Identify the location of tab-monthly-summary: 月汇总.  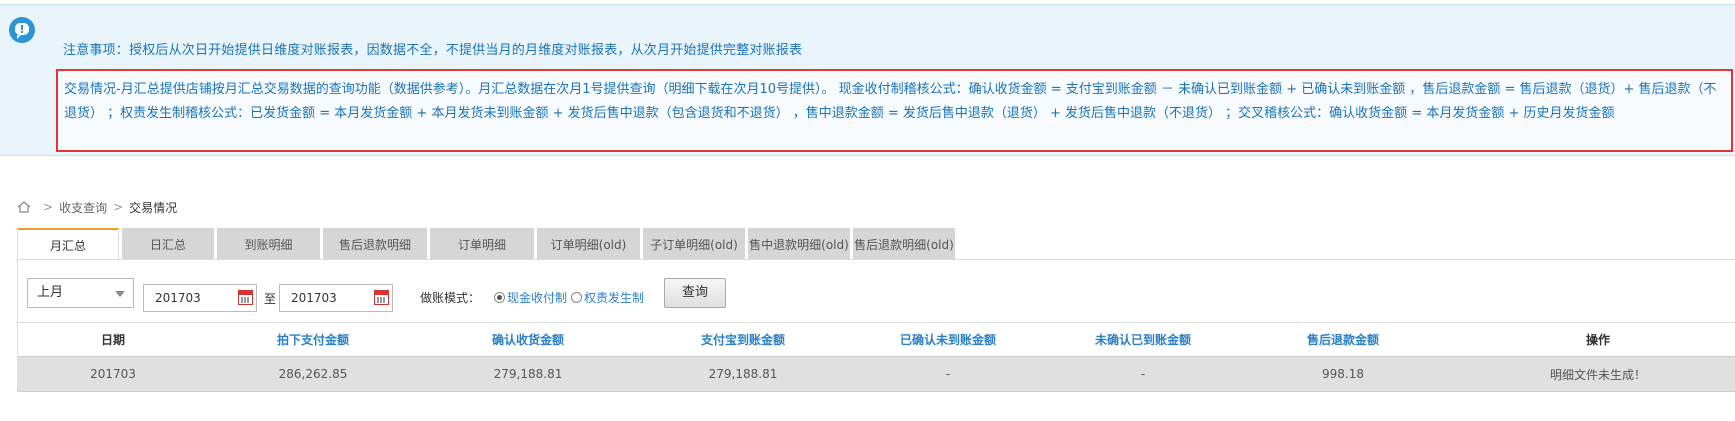
(68, 244).